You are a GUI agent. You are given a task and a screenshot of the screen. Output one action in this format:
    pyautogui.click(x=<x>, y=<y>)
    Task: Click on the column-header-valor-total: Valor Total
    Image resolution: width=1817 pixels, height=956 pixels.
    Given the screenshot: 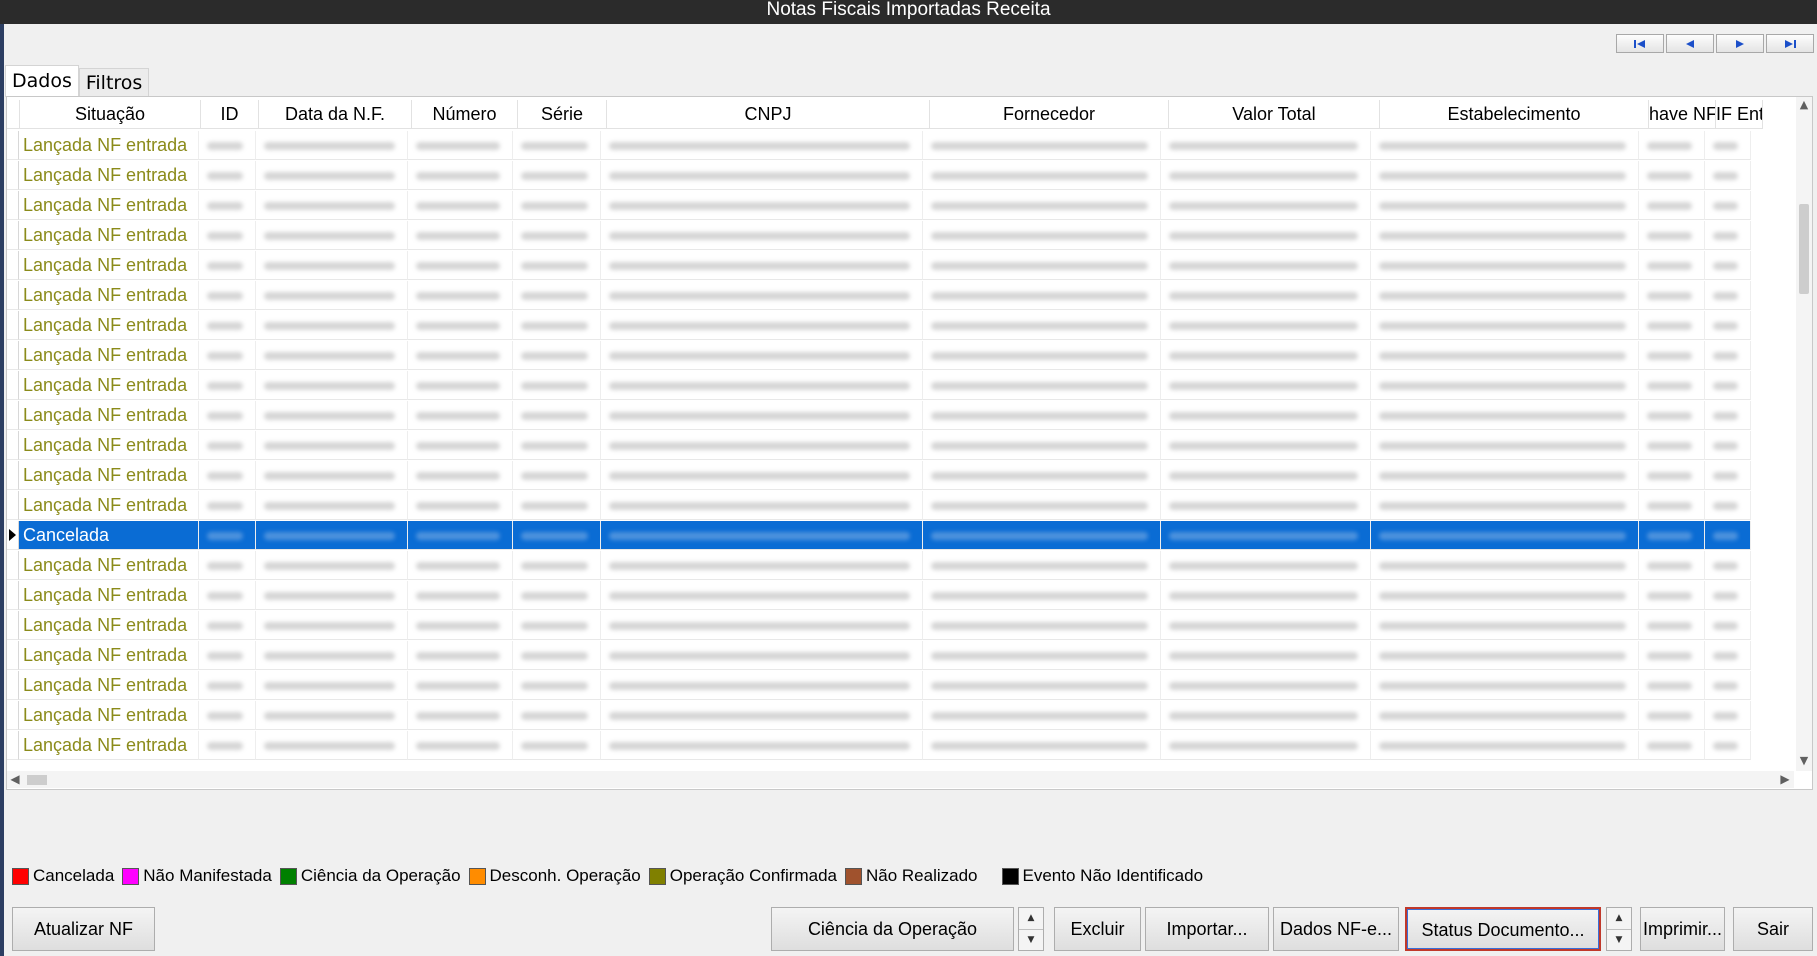 What is the action you would take?
    pyautogui.click(x=1274, y=114)
    